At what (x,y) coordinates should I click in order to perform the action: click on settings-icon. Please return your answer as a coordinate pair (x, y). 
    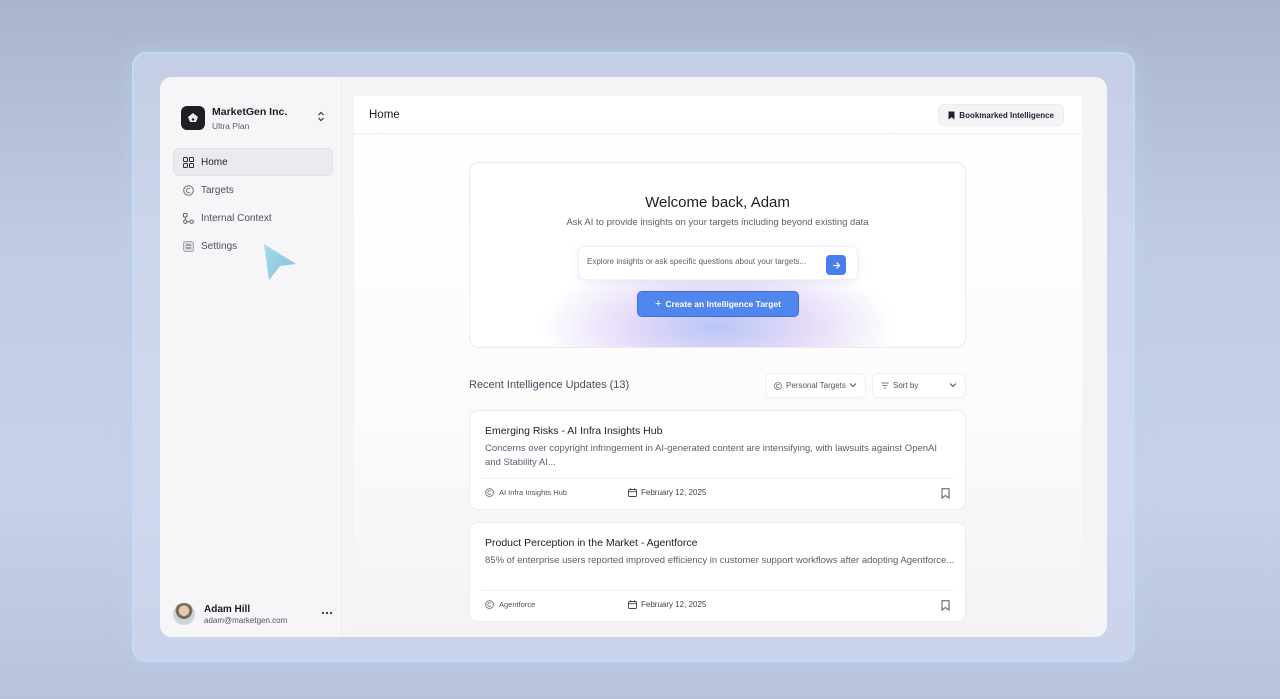
    Looking at the image, I should click on (188, 246).